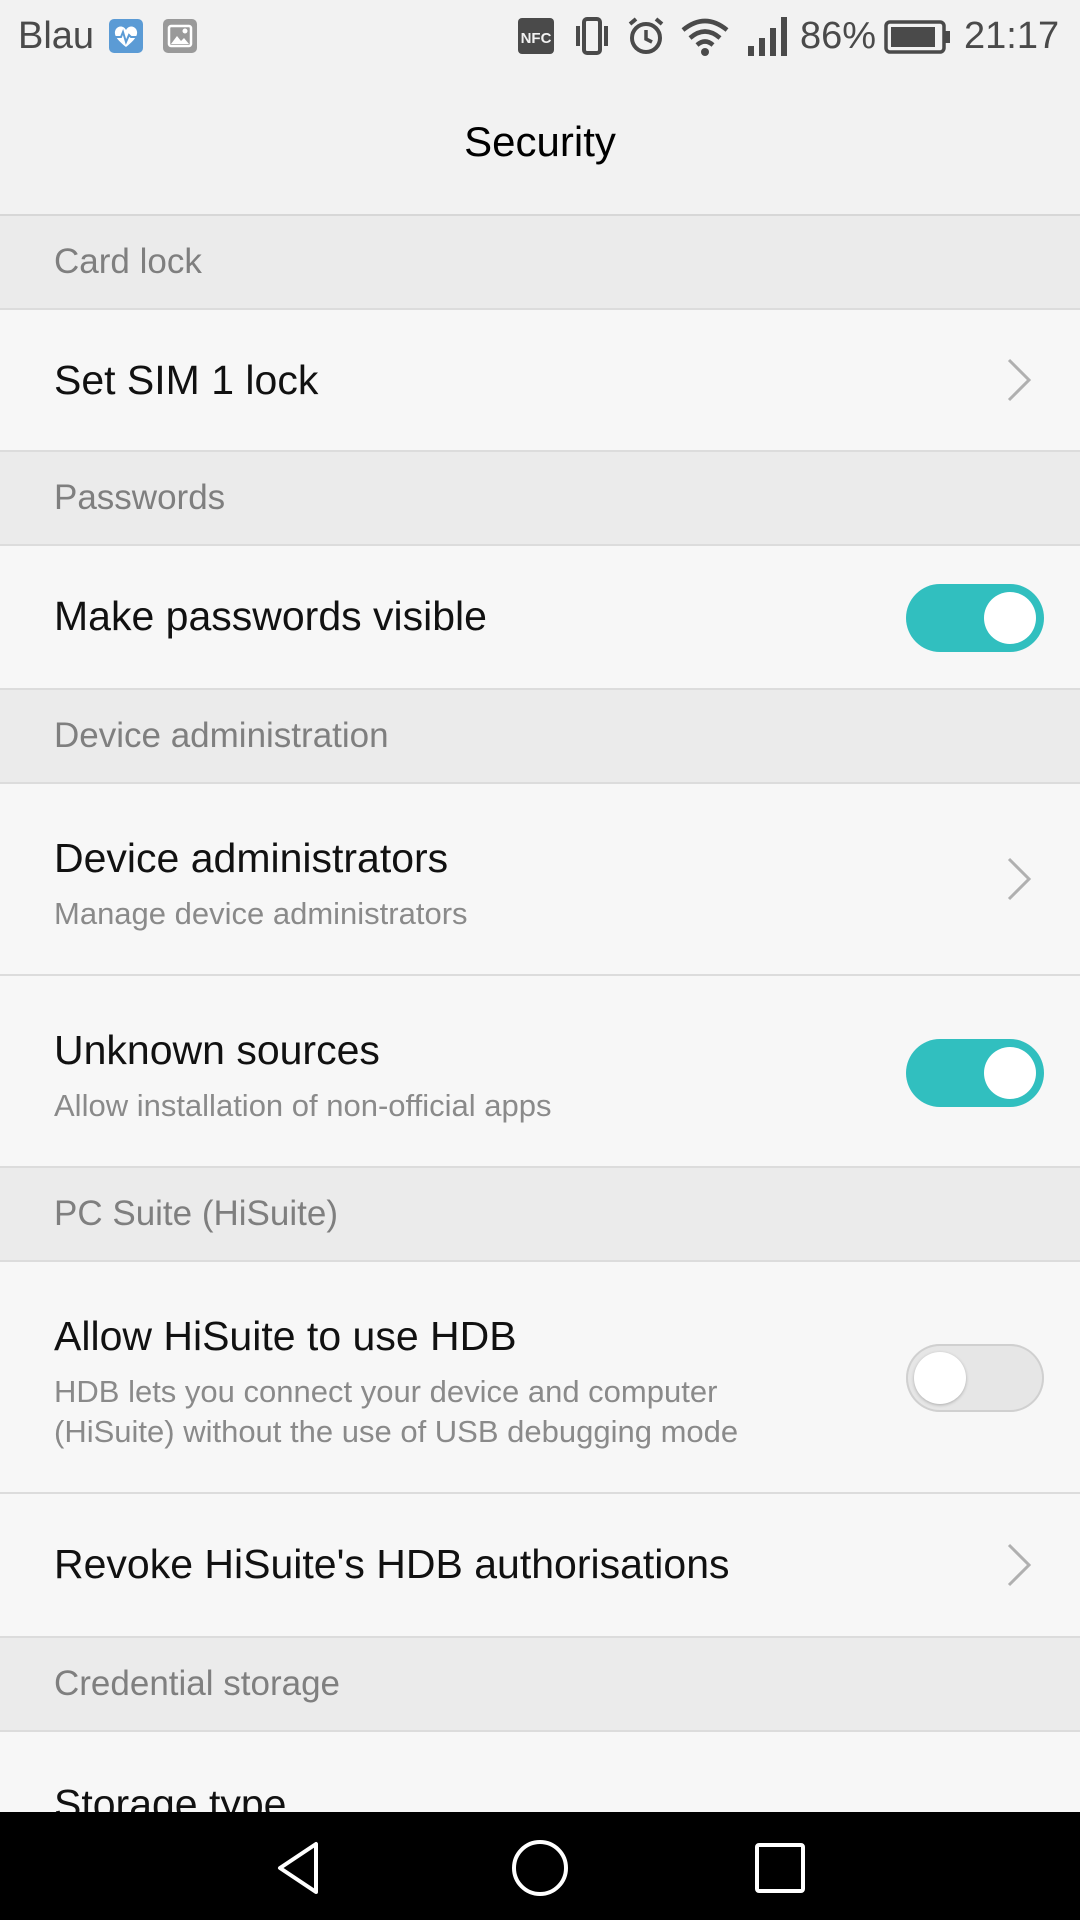 This screenshot has height=1920, width=1080. Describe the element at coordinates (261, 913) in the screenshot. I see `row-subtitle: Manage device administrators` at that location.